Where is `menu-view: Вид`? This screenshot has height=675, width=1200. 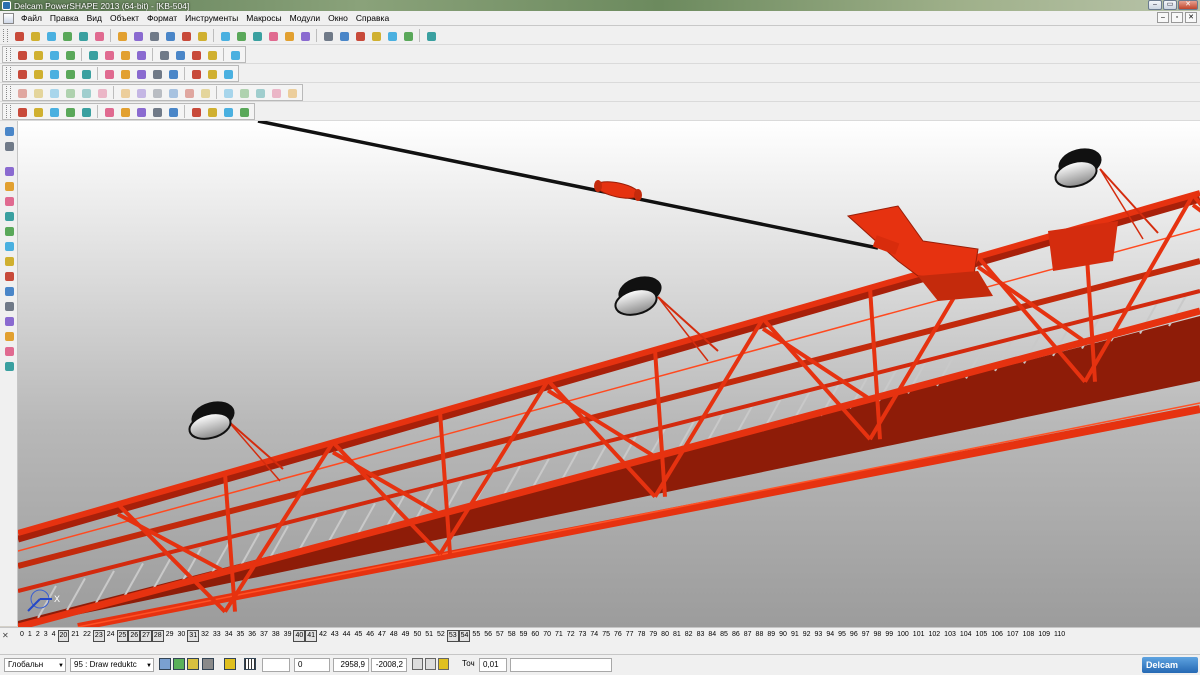 menu-view: Вид is located at coordinates (94, 18).